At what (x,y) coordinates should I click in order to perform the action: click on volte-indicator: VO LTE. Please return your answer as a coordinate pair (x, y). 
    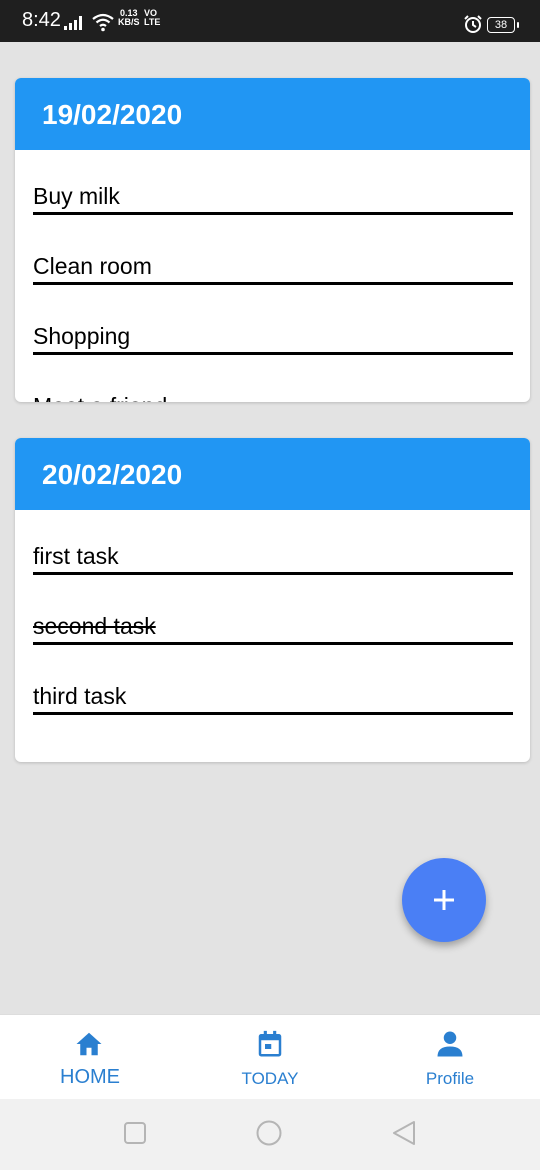
    Looking at the image, I should click on (152, 18).